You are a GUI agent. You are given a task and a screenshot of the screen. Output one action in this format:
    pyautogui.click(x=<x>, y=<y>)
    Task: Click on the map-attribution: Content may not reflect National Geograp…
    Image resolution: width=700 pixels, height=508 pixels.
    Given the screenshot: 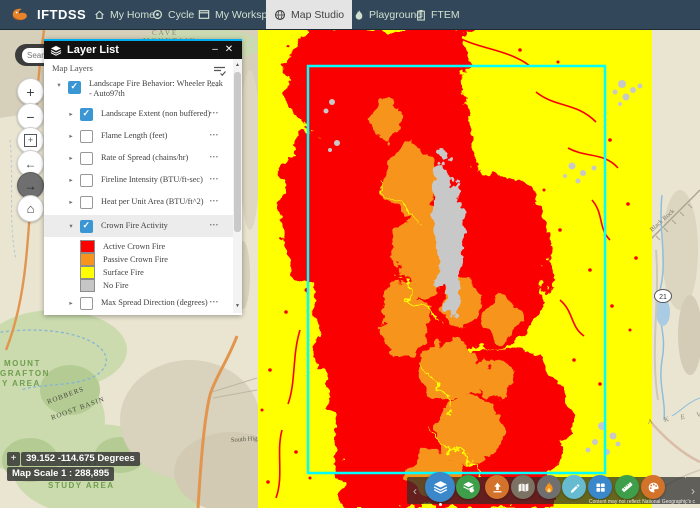 What is the action you would take?
    pyautogui.click(x=641, y=502)
    